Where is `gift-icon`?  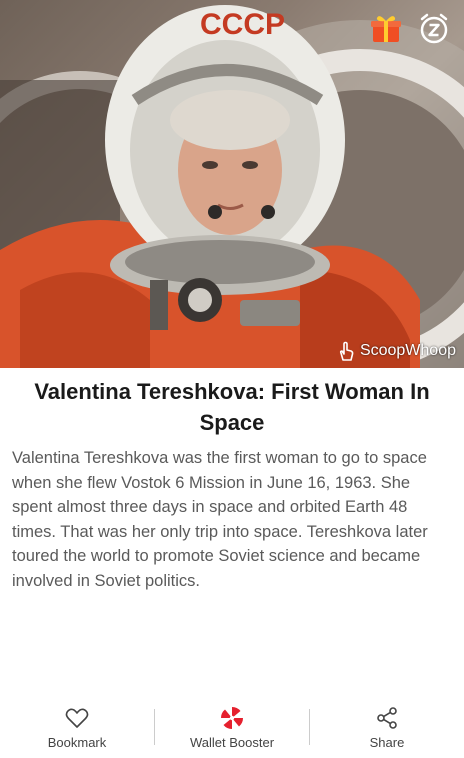 gift-icon is located at coordinates (386, 28).